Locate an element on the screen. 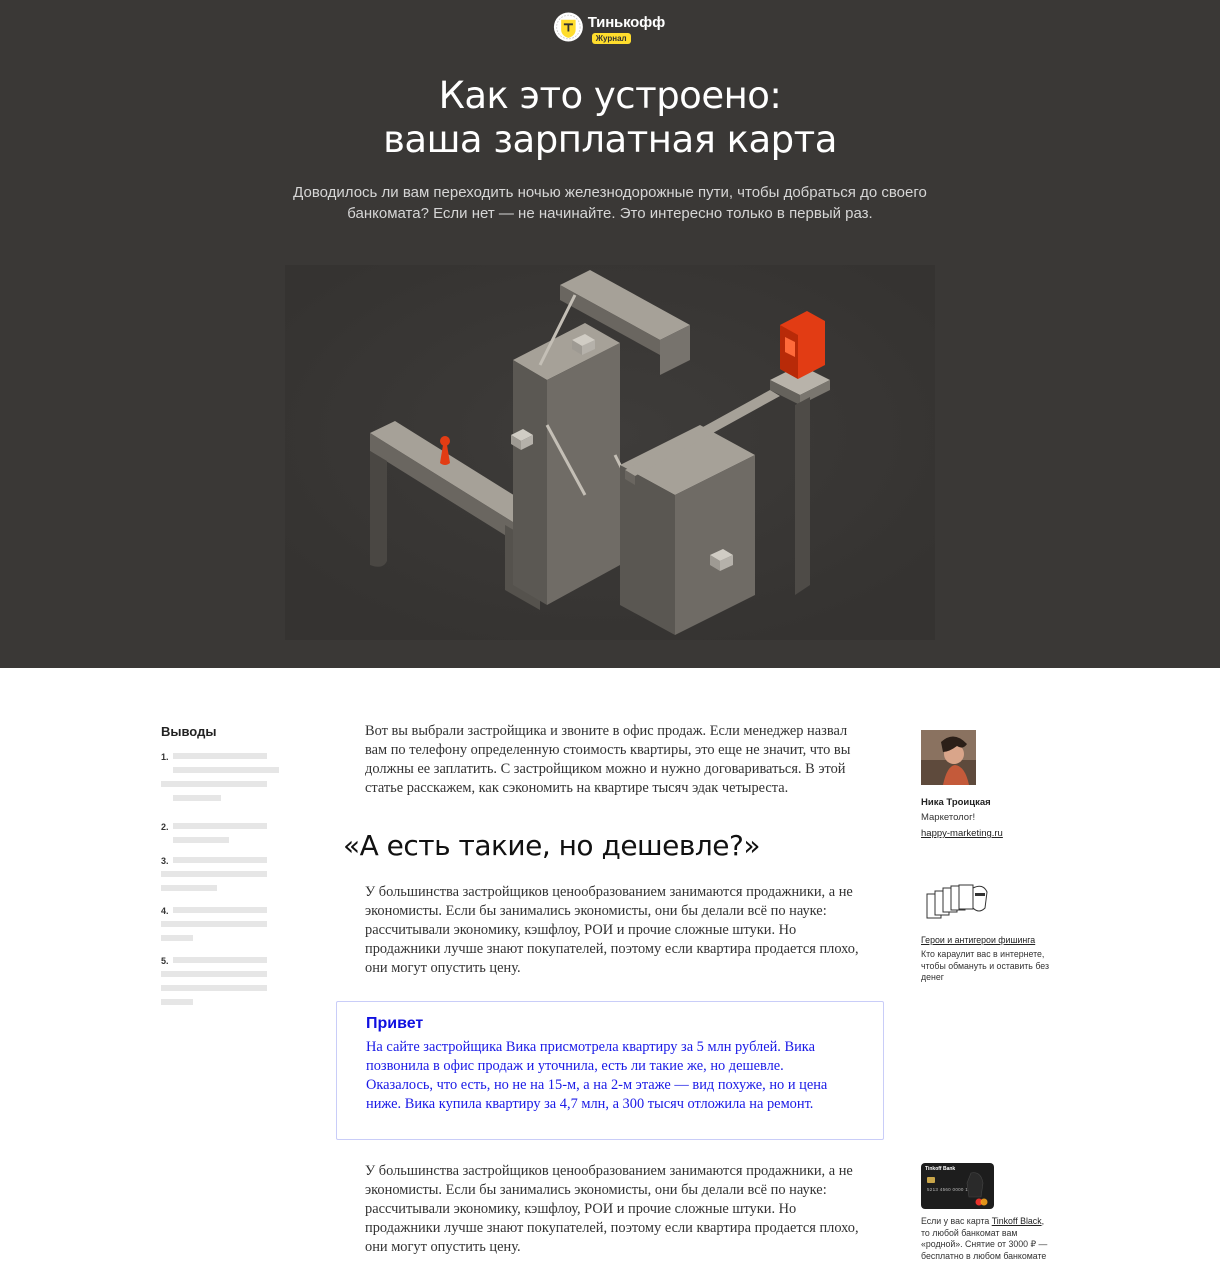 The width and height of the screenshot is (1220, 1279). tinkoff-black-link: Tinkoff Black is located at coordinates (1017, 1221).